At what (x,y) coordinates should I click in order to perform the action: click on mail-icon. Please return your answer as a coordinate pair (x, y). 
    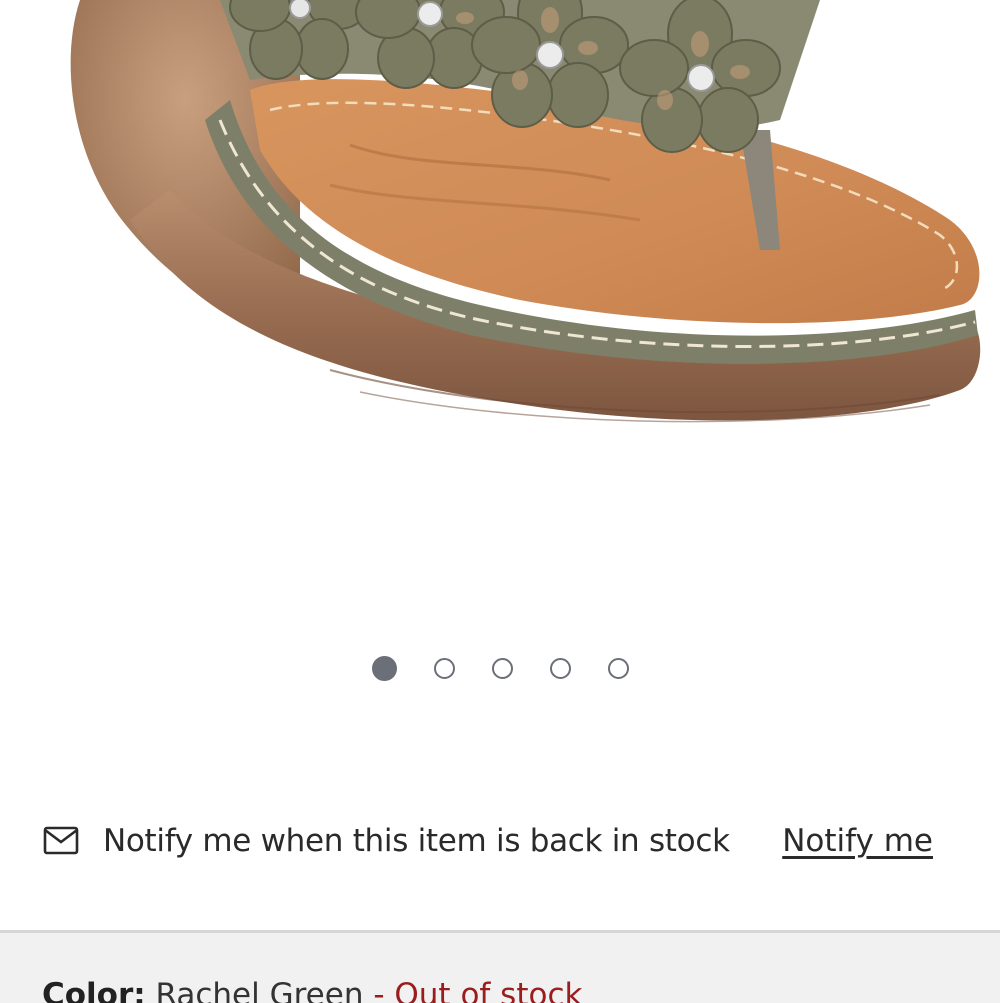
    Looking at the image, I should click on (61, 841).